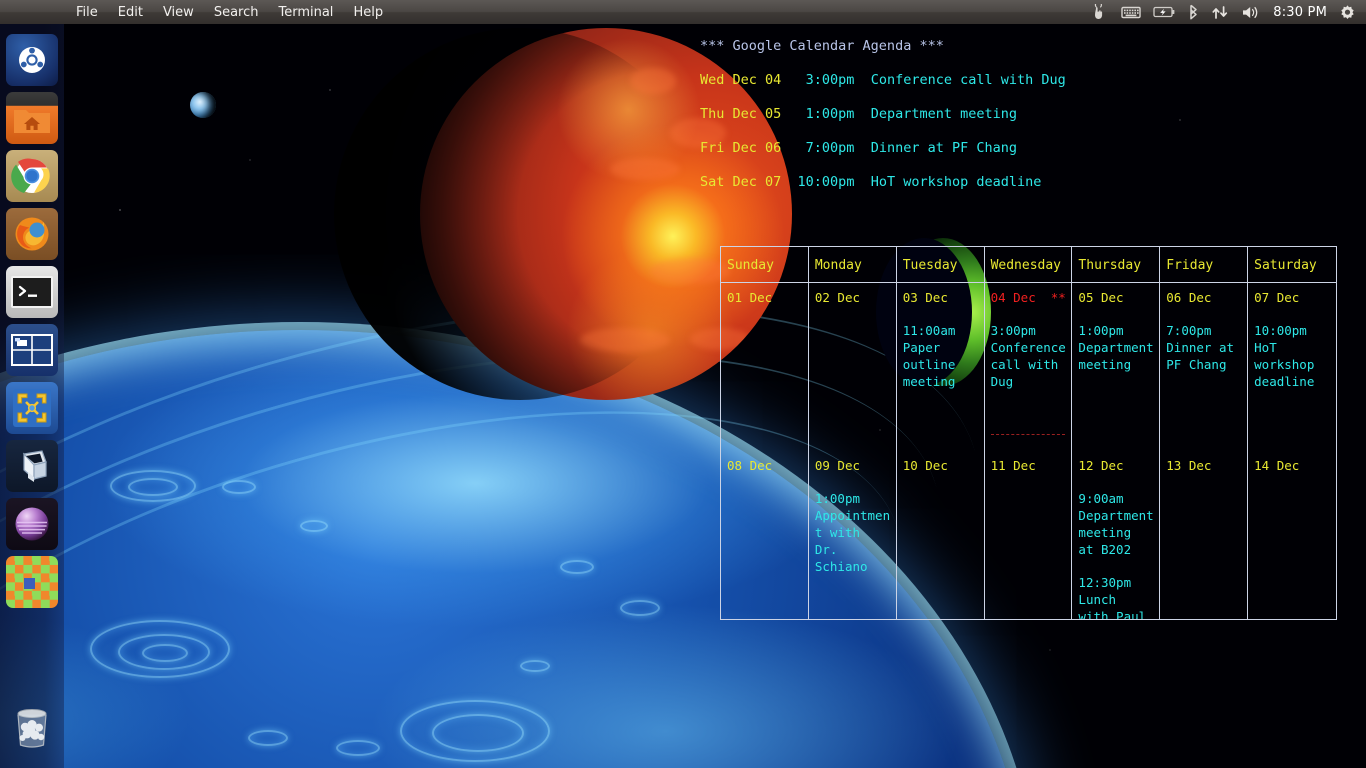  Describe the element at coordinates (1220, 12) in the screenshot. I see `network-icon` at that location.